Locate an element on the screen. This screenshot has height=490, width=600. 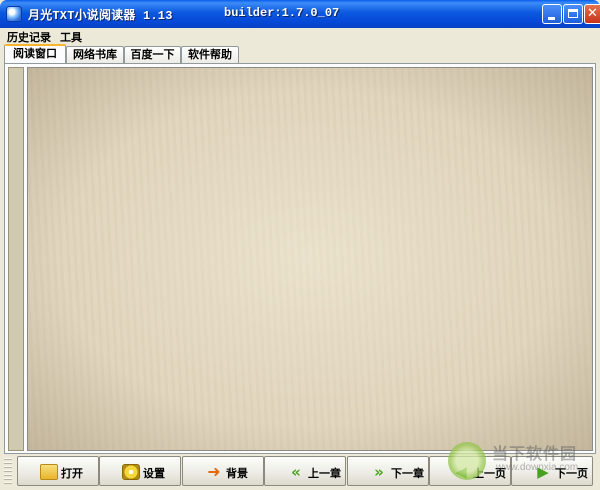
next-page-button: ▶ 下一页 is located at coordinates (552, 471).